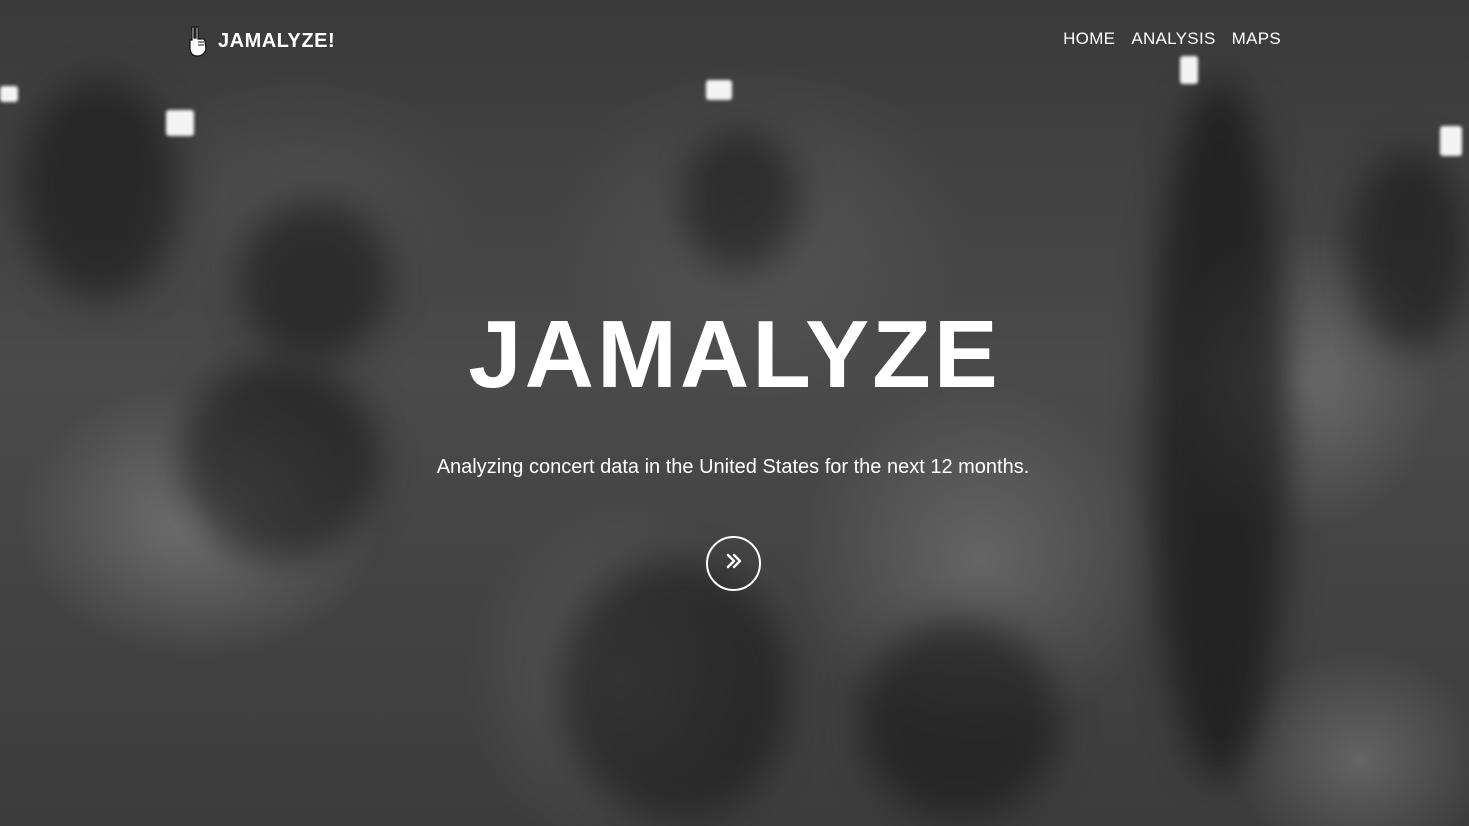  Describe the element at coordinates (734, 40) in the screenshot. I see `navbar: JAMALYZE! HOME ANALYSIS MAPS` at that location.